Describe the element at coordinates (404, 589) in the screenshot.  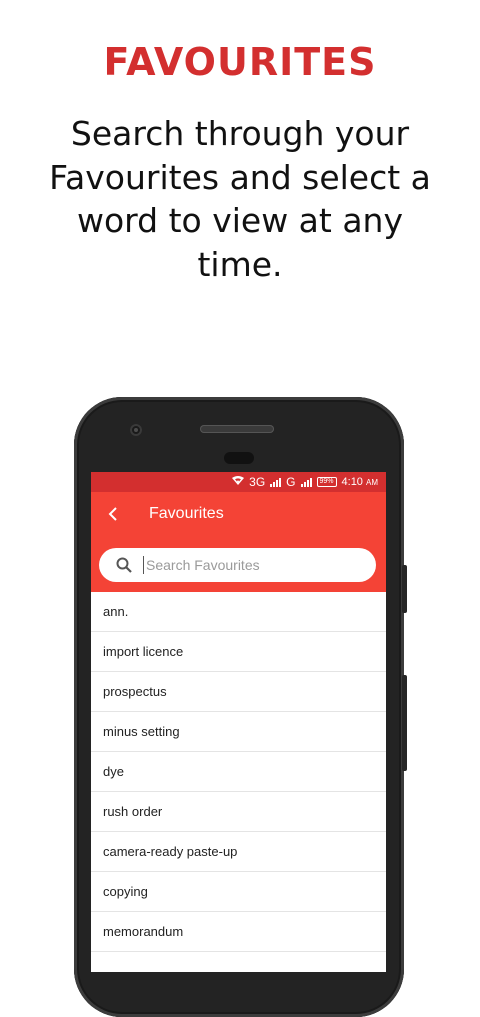
I see `power-button` at that location.